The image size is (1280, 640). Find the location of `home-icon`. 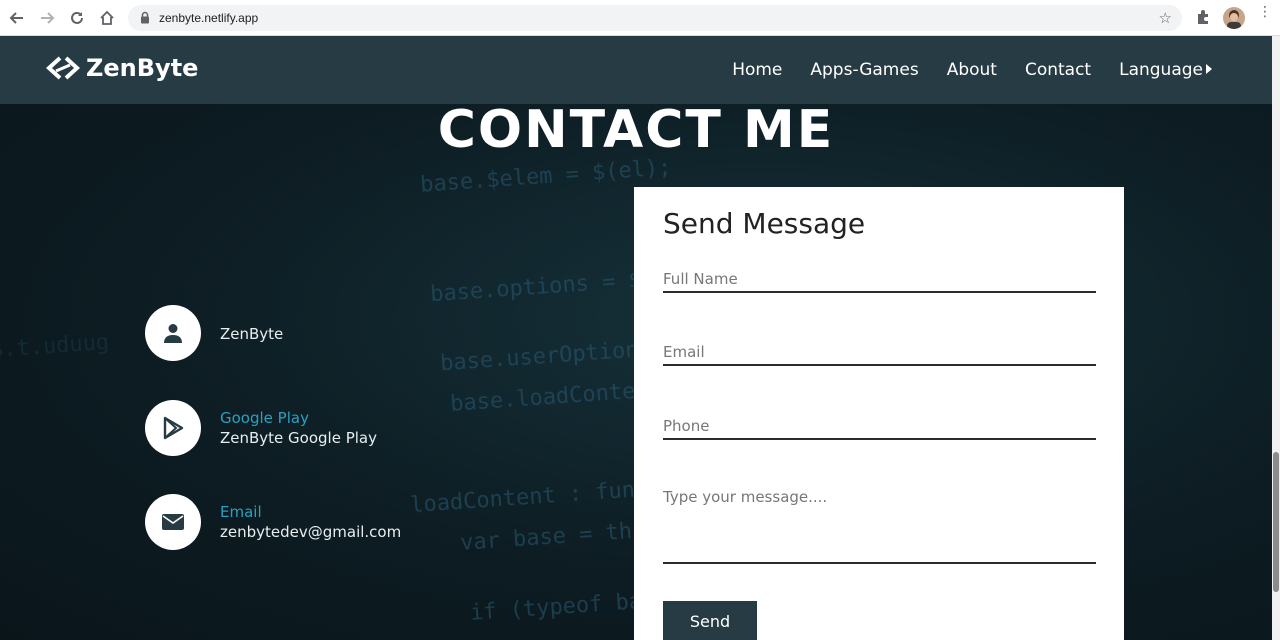

home-icon is located at coordinates (107, 18).